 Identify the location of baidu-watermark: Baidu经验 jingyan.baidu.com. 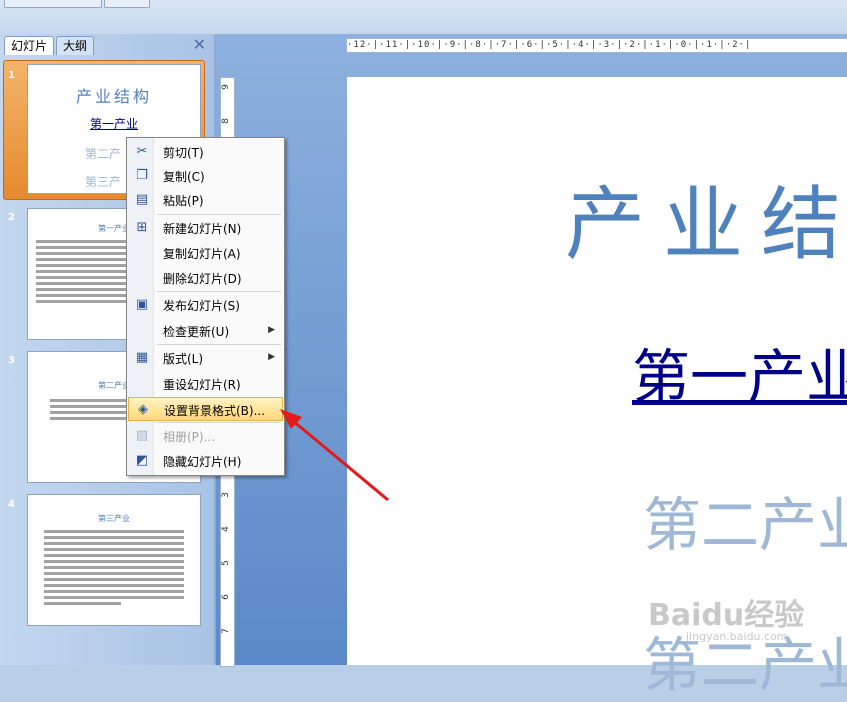
(726, 616).